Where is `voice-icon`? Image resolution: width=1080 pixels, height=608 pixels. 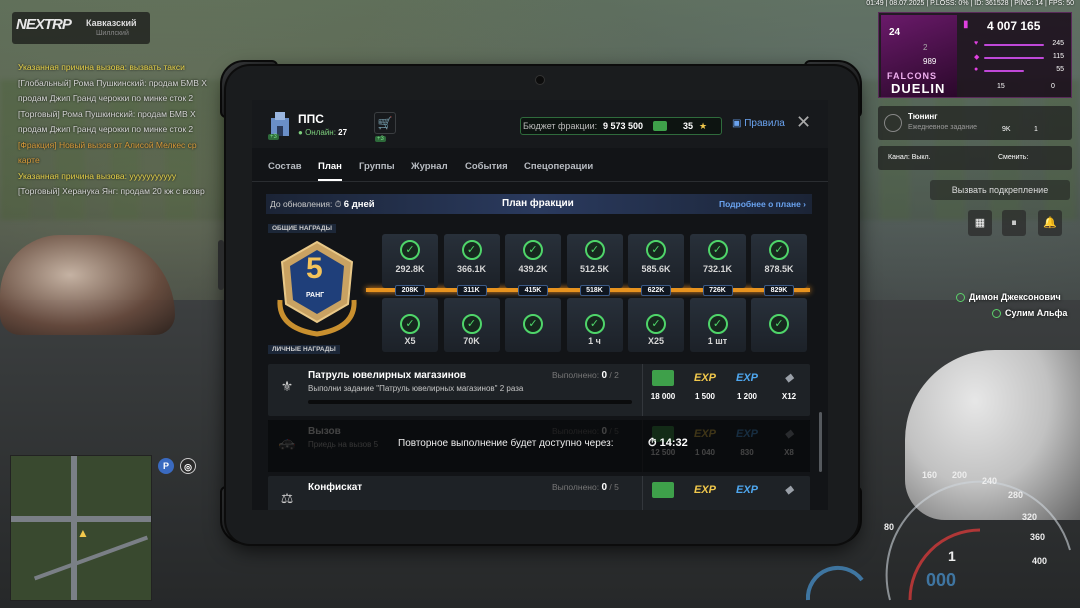
voice-icon is located at coordinates (996, 314).